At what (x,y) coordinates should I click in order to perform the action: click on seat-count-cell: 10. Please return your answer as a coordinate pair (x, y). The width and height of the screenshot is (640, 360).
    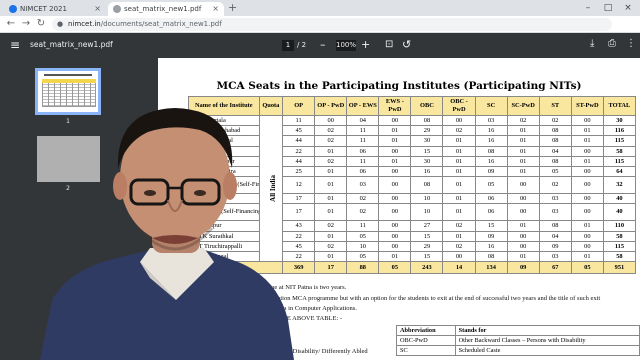
    Looking at the image, I should click on (427, 212).